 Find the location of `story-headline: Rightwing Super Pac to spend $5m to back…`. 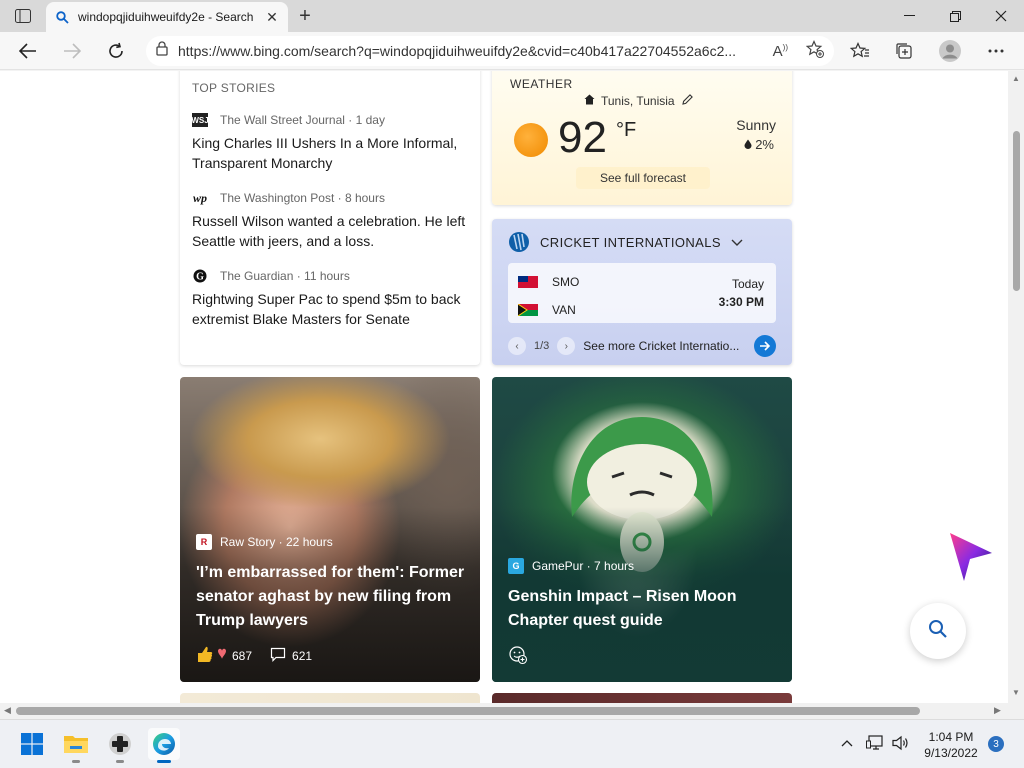

story-headline: Rightwing Super Pac to spend $5m to back… is located at coordinates (330, 309).